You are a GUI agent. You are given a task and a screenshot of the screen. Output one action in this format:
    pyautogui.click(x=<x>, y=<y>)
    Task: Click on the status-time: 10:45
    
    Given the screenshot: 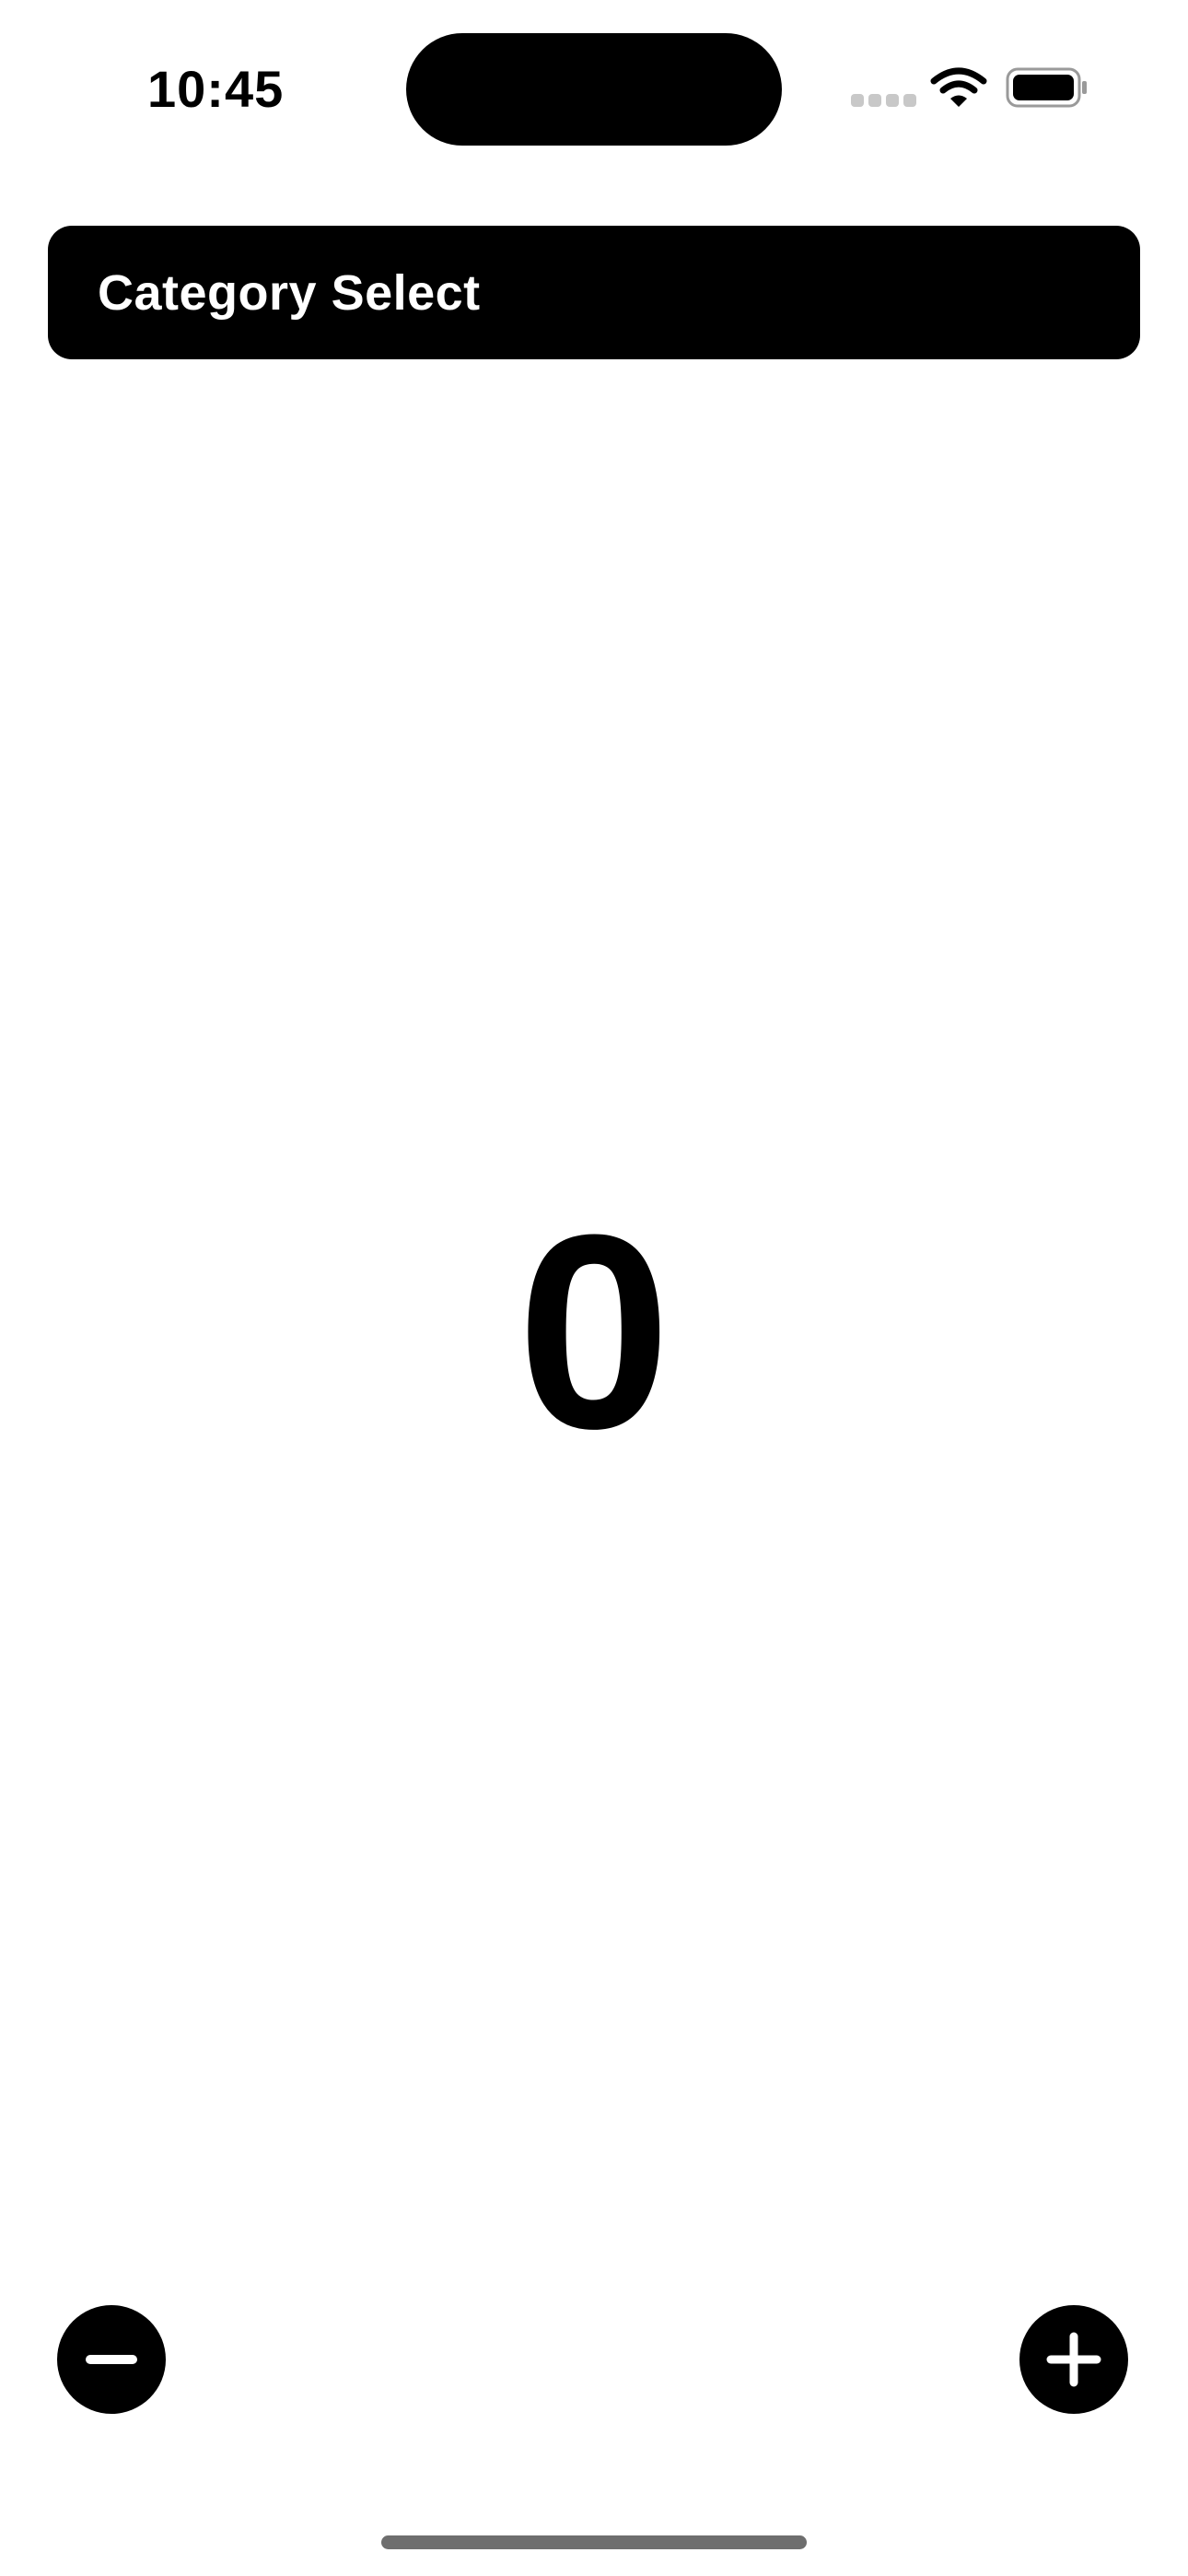 What is the action you would take?
    pyautogui.click(x=216, y=89)
    